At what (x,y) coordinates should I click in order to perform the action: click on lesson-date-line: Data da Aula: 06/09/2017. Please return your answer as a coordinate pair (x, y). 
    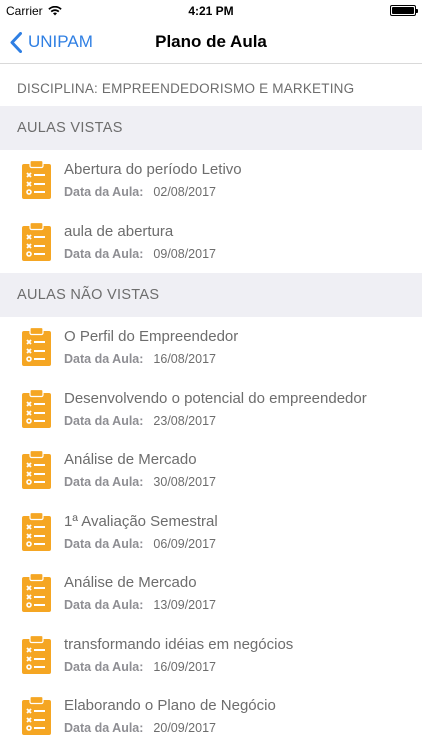
    Looking at the image, I should click on (140, 544).